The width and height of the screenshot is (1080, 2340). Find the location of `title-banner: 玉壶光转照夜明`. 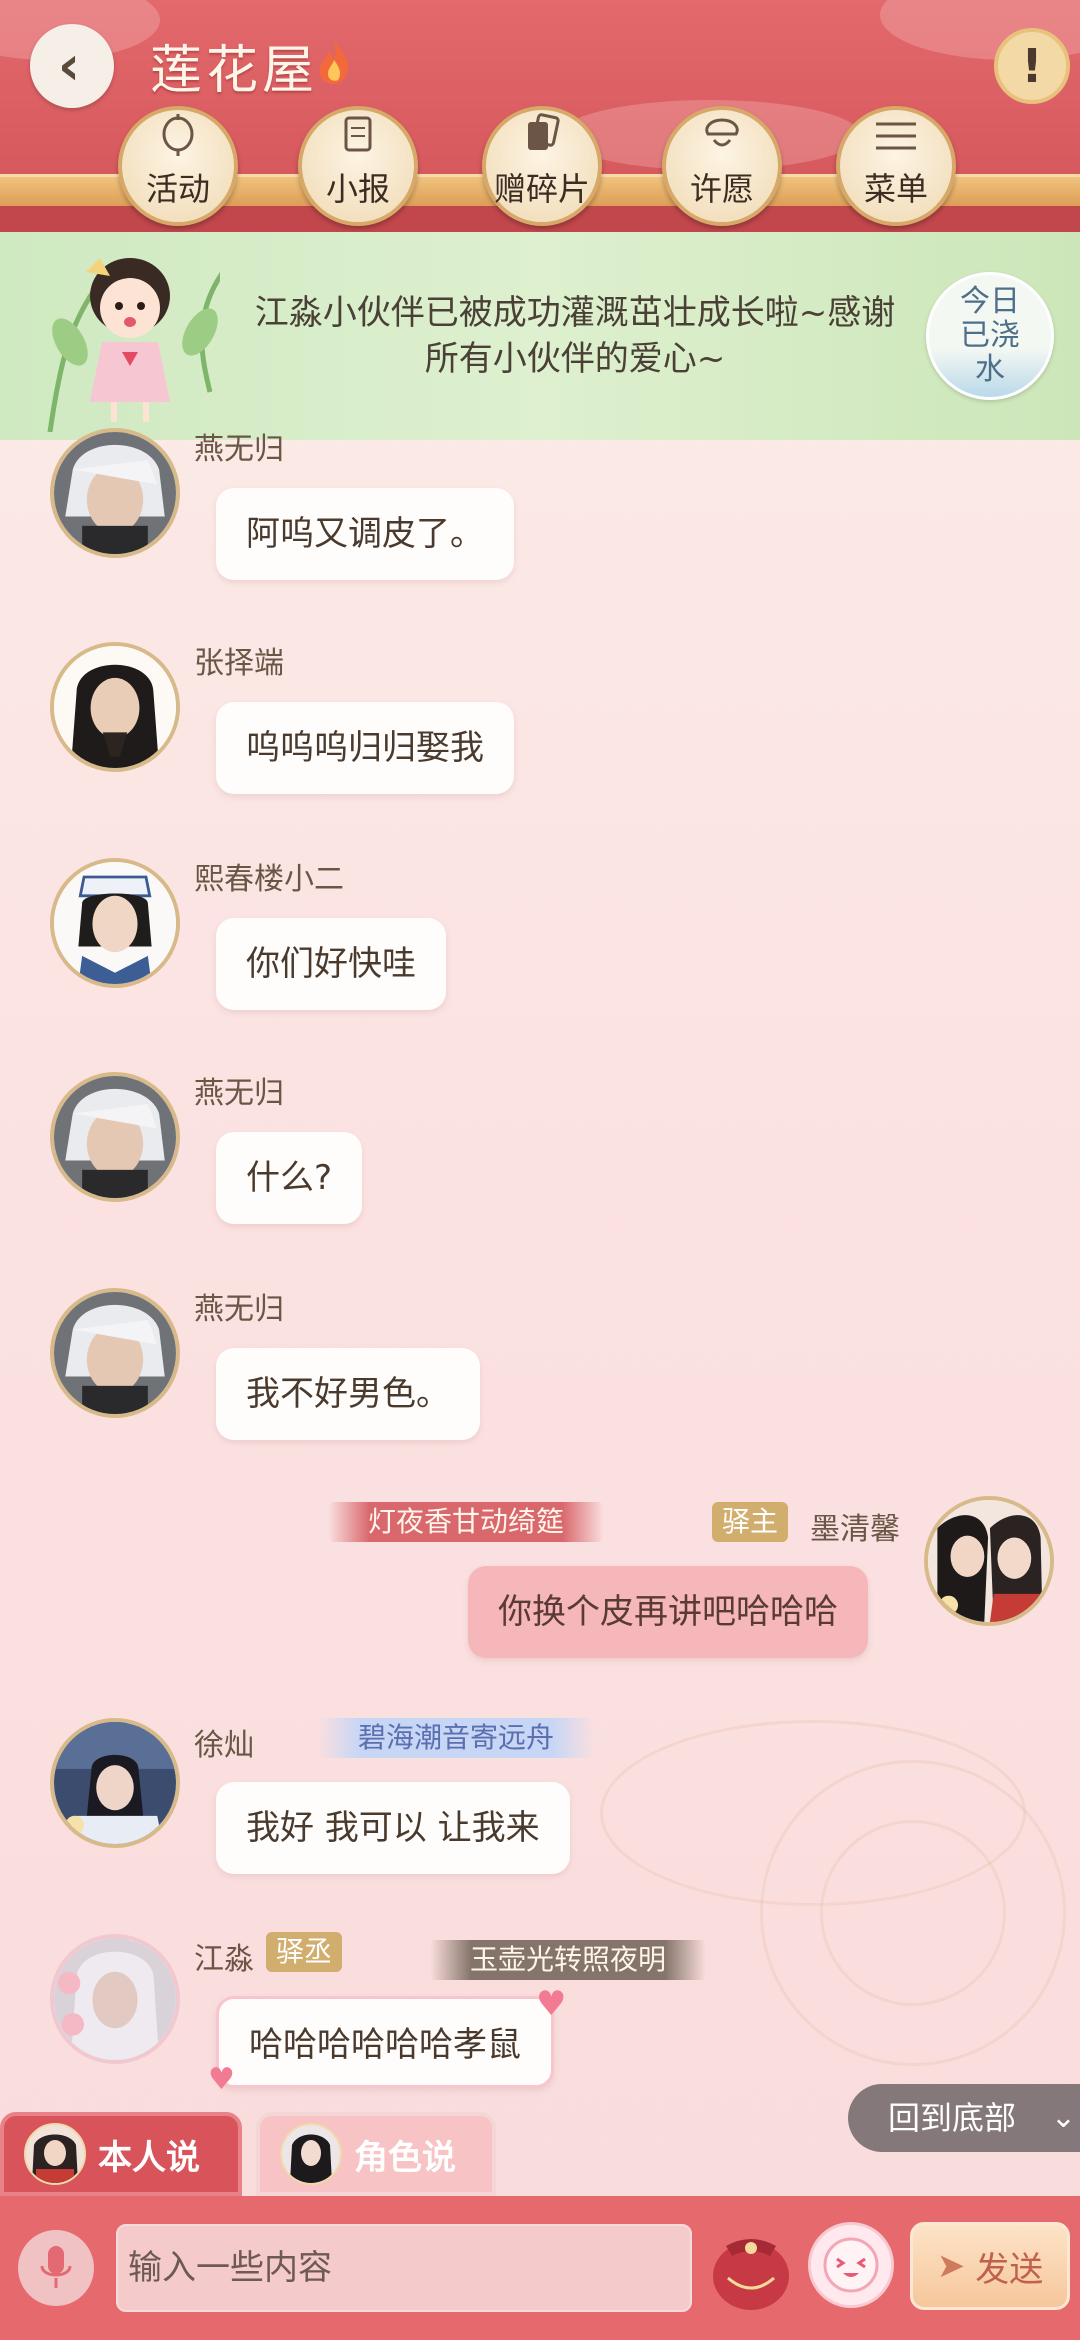

title-banner: 玉壶光转照夜明 is located at coordinates (568, 1960).